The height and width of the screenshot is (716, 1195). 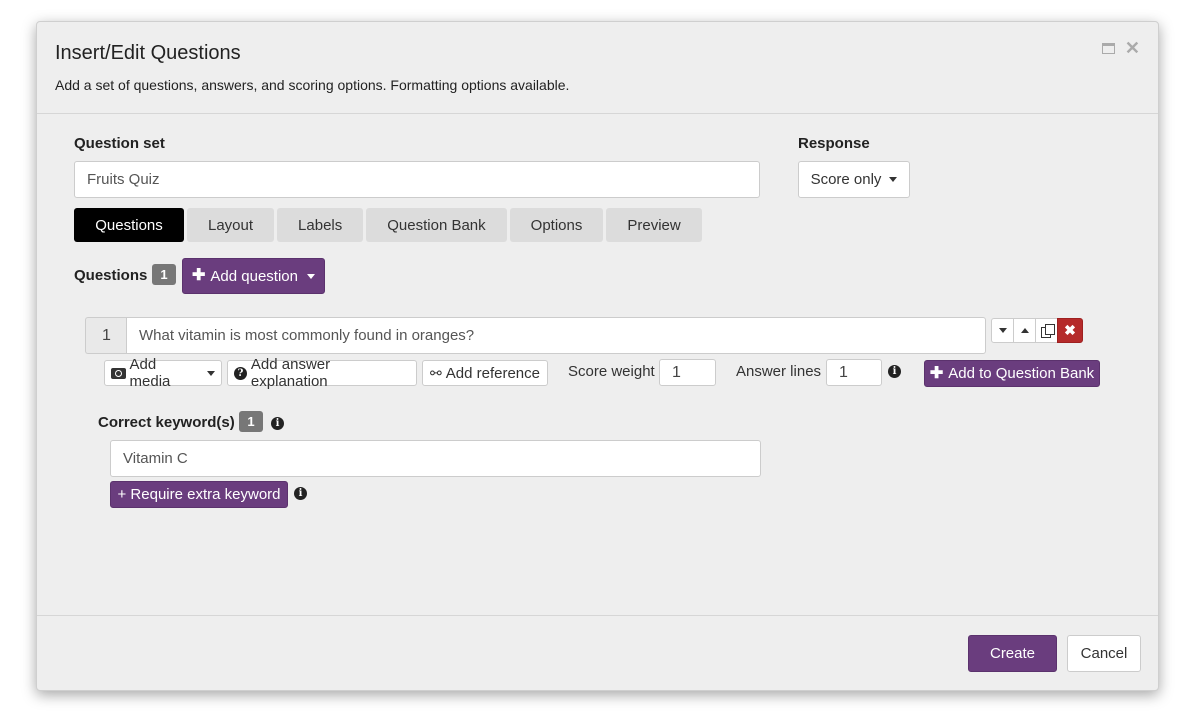 What do you see at coordinates (290, 373) in the screenshot?
I see `add-explanation-label: Add answer explanation` at bounding box center [290, 373].